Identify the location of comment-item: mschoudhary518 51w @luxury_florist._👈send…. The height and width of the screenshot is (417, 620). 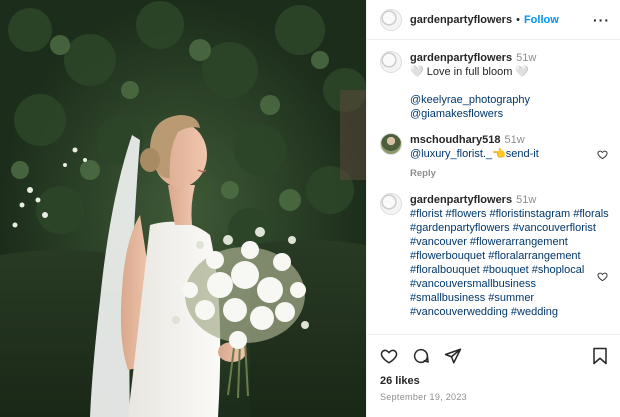
(495, 157).